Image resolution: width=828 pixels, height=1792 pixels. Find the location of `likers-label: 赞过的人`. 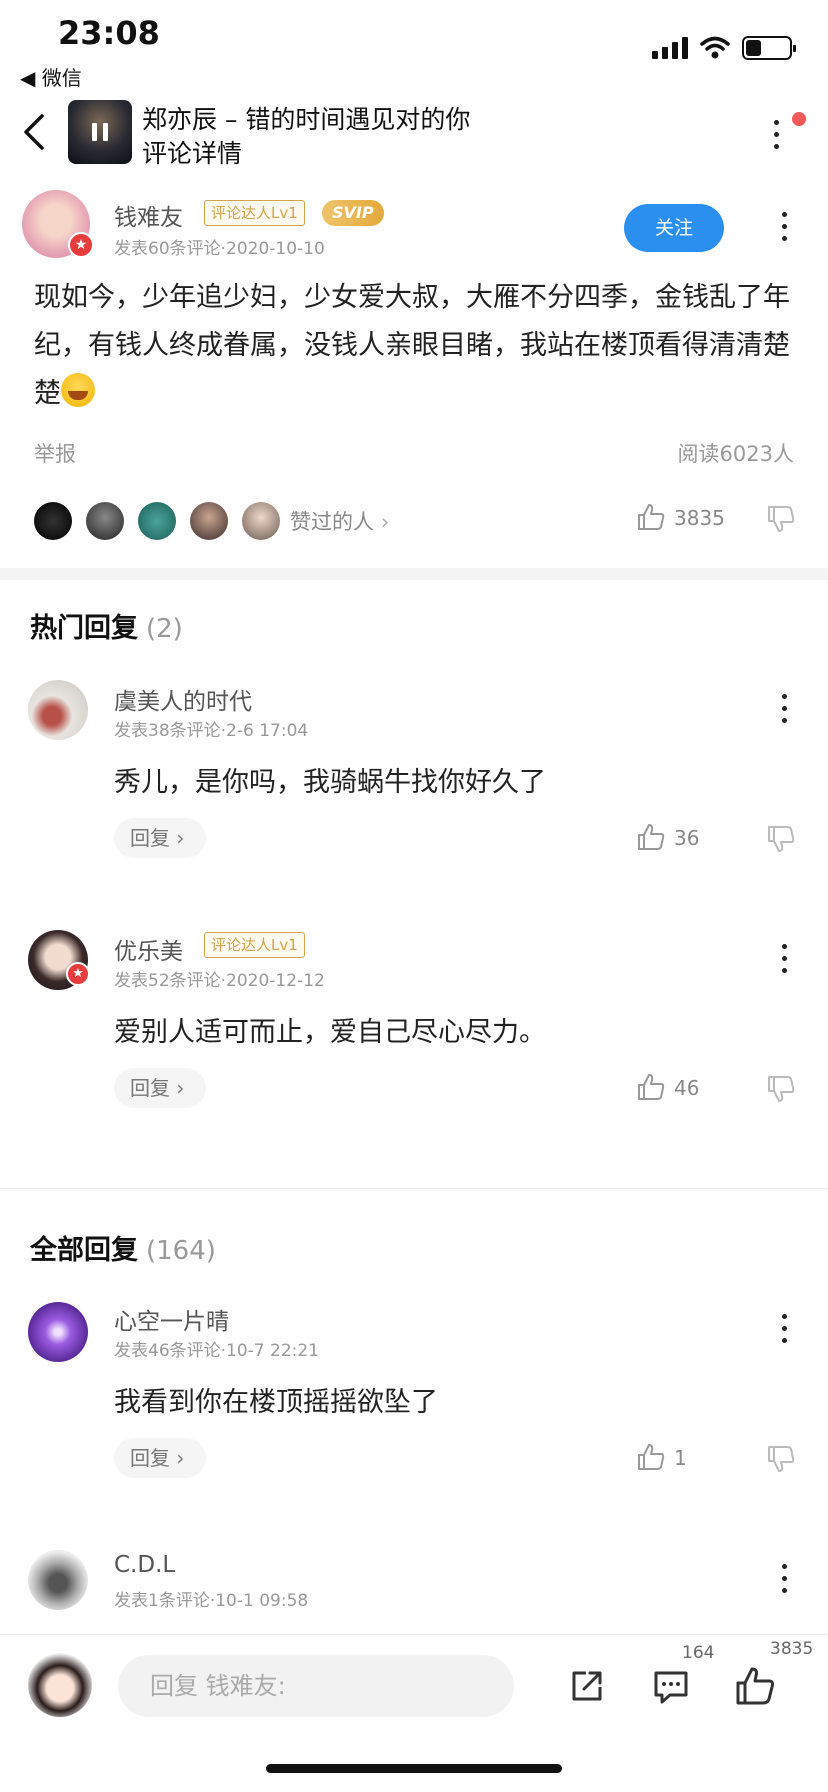

likers-label: 赞过的人 is located at coordinates (332, 522).